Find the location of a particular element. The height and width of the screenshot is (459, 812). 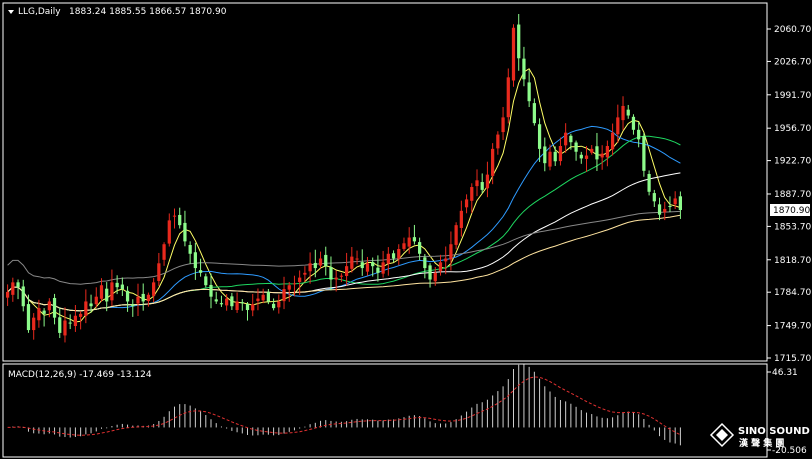

macd-indicator-label: MACD(12,26,9) -17.469 -13.124 is located at coordinates (80, 375).